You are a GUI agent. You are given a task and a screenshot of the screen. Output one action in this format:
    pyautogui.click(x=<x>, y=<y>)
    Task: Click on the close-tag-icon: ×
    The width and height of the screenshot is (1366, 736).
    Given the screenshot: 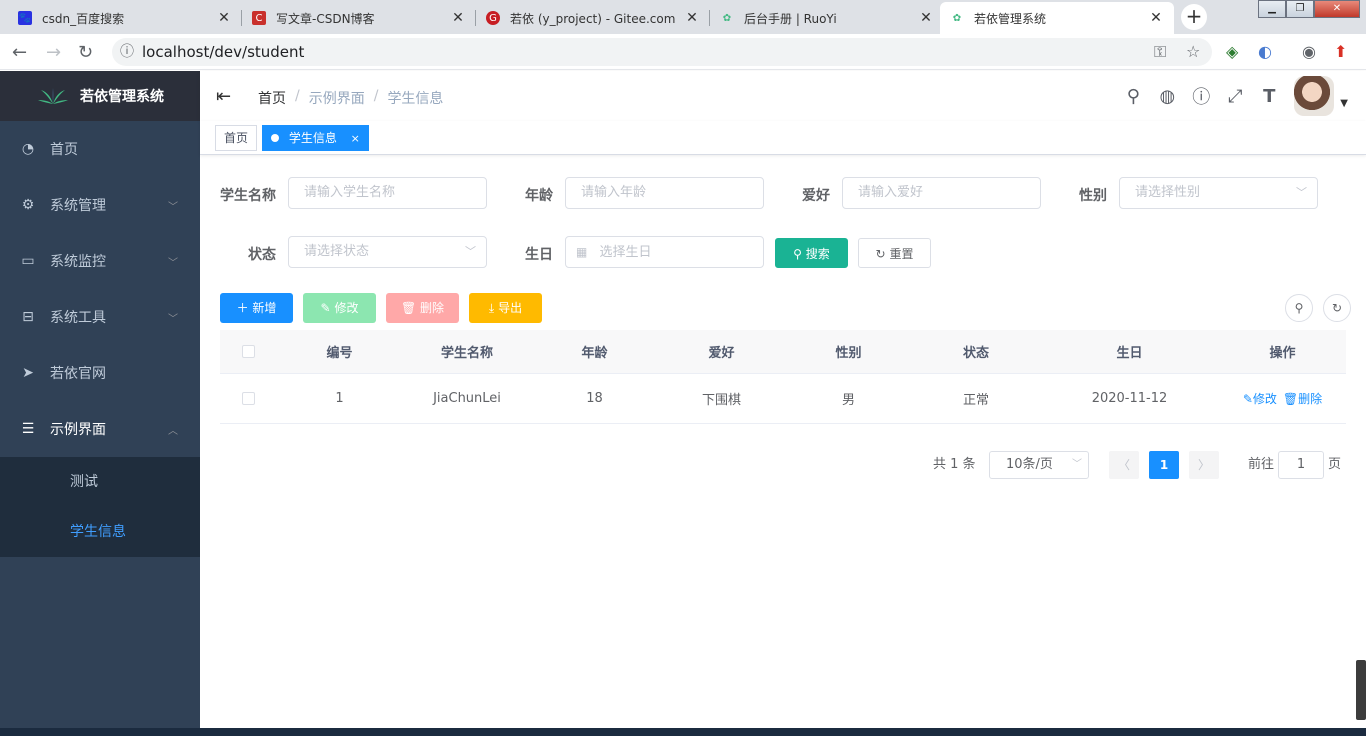 What is the action you would take?
    pyautogui.click(x=355, y=138)
    